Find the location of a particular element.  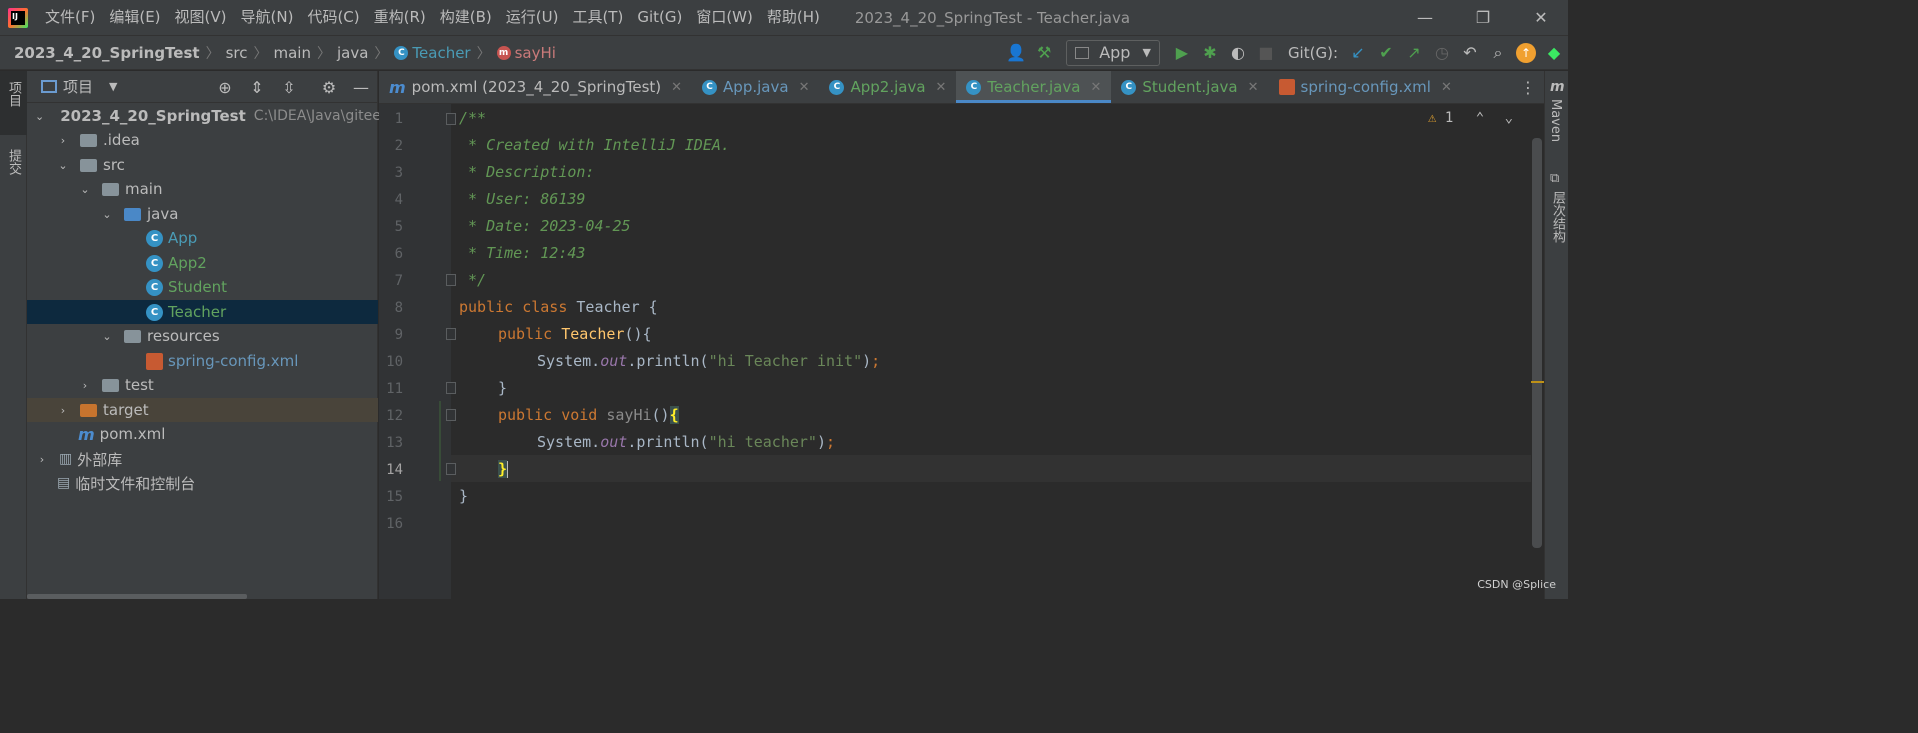

build-hammer-icon: ⚒ is located at coordinates (1044, 53).